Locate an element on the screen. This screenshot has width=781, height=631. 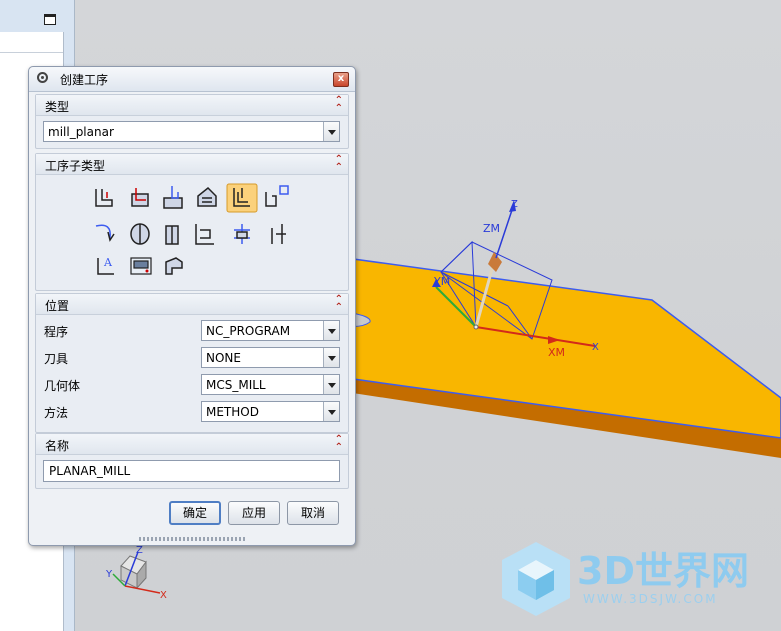
method-label: 方法 is located at coordinates (56, 413).